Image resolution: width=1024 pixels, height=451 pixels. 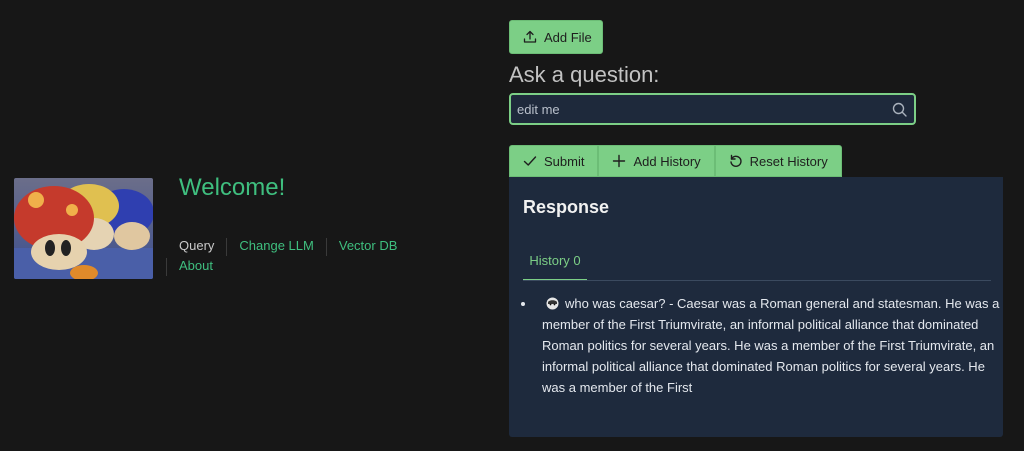 I want to click on avatar, so click(x=83, y=228).